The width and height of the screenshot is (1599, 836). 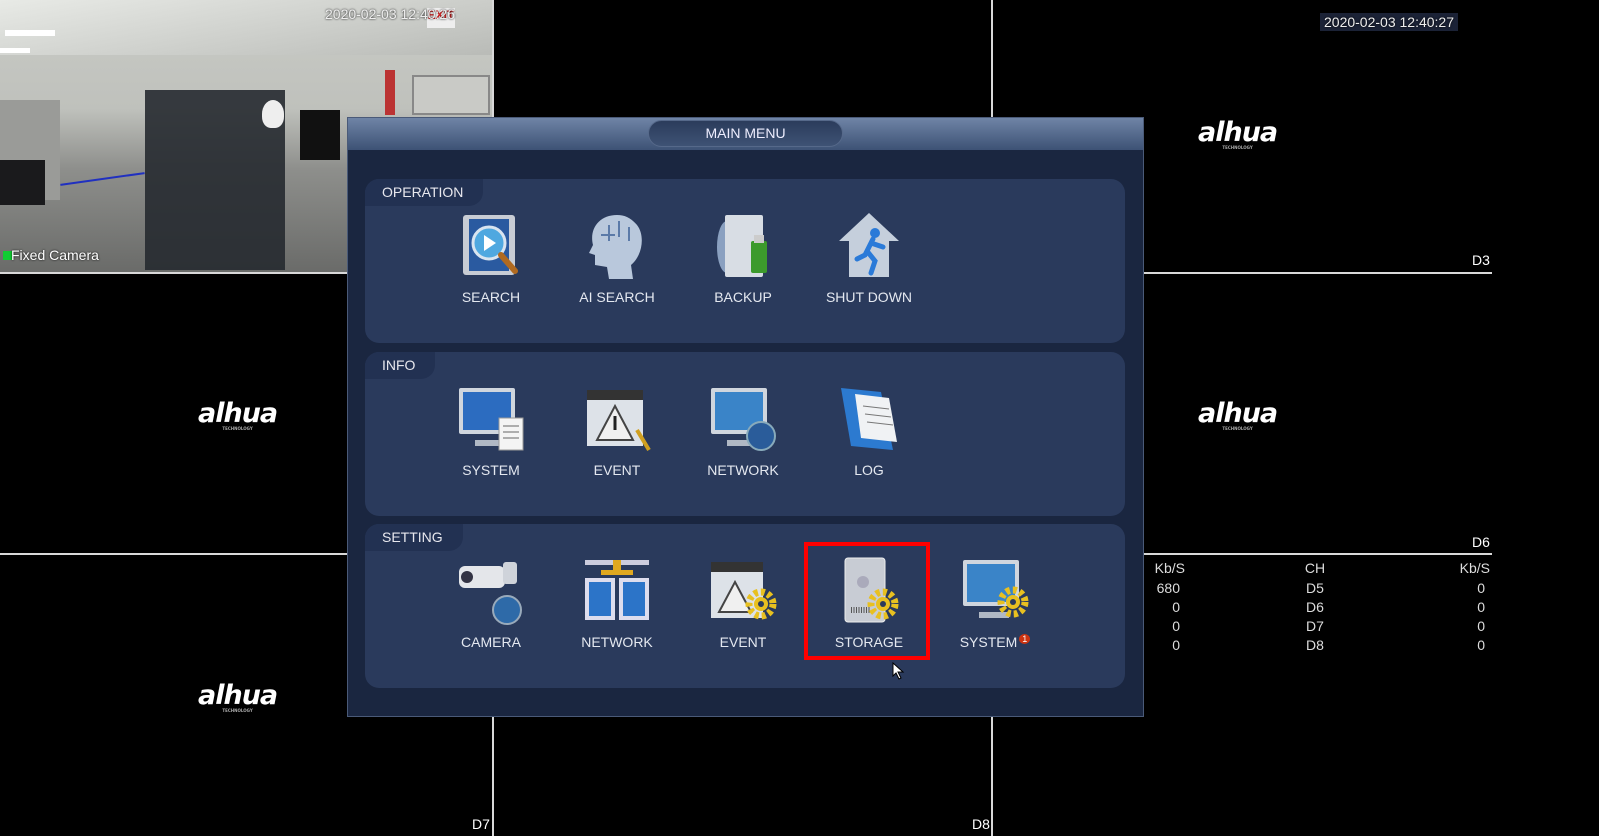 I want to click on section-info: INFO SYSTEM EVENT NETWORK LOG, so click(x=745, y=434).